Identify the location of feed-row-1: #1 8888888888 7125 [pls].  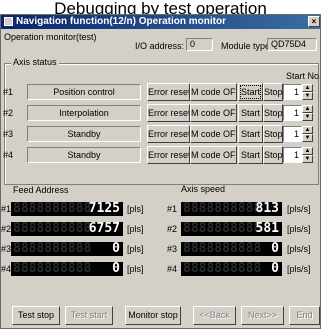
(81, 209).